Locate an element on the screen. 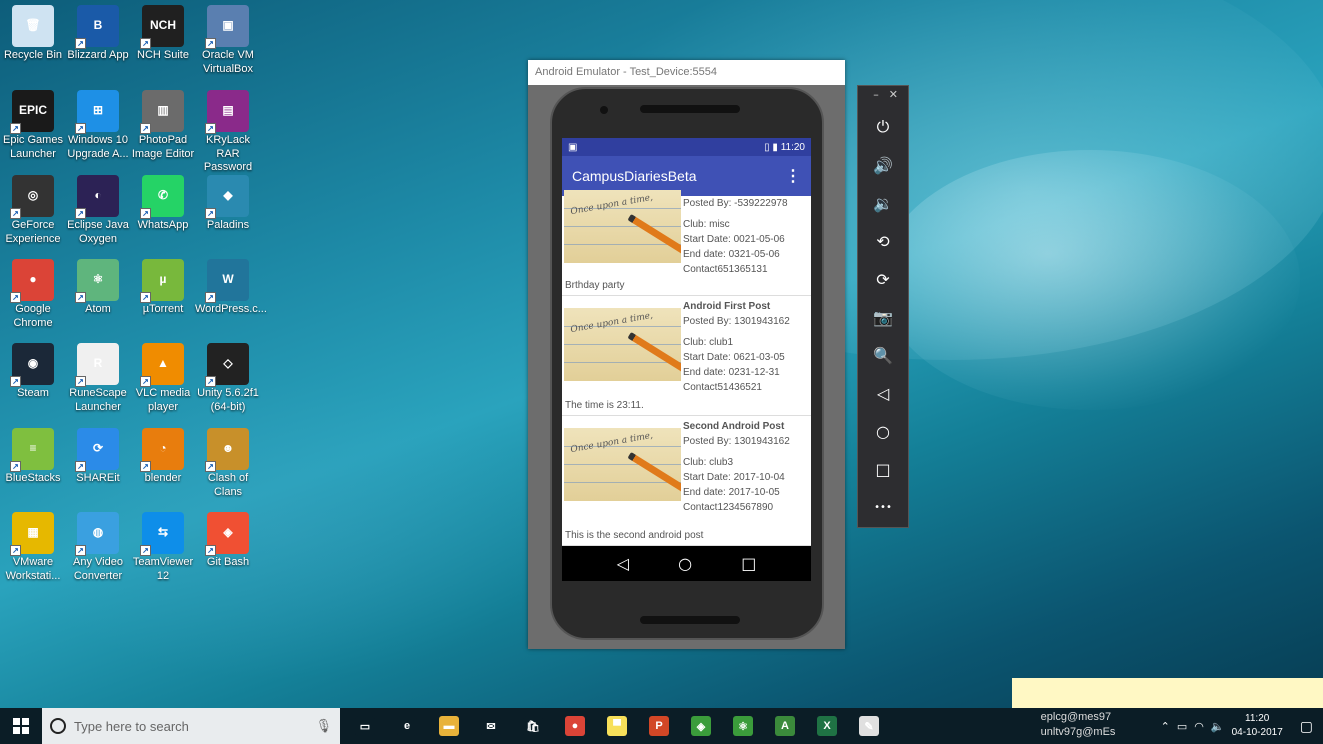 The image size is (1323, 744). desktop-icon: ⇆ ↗ TeamViewer 12 is located at coordinates (163, 547).